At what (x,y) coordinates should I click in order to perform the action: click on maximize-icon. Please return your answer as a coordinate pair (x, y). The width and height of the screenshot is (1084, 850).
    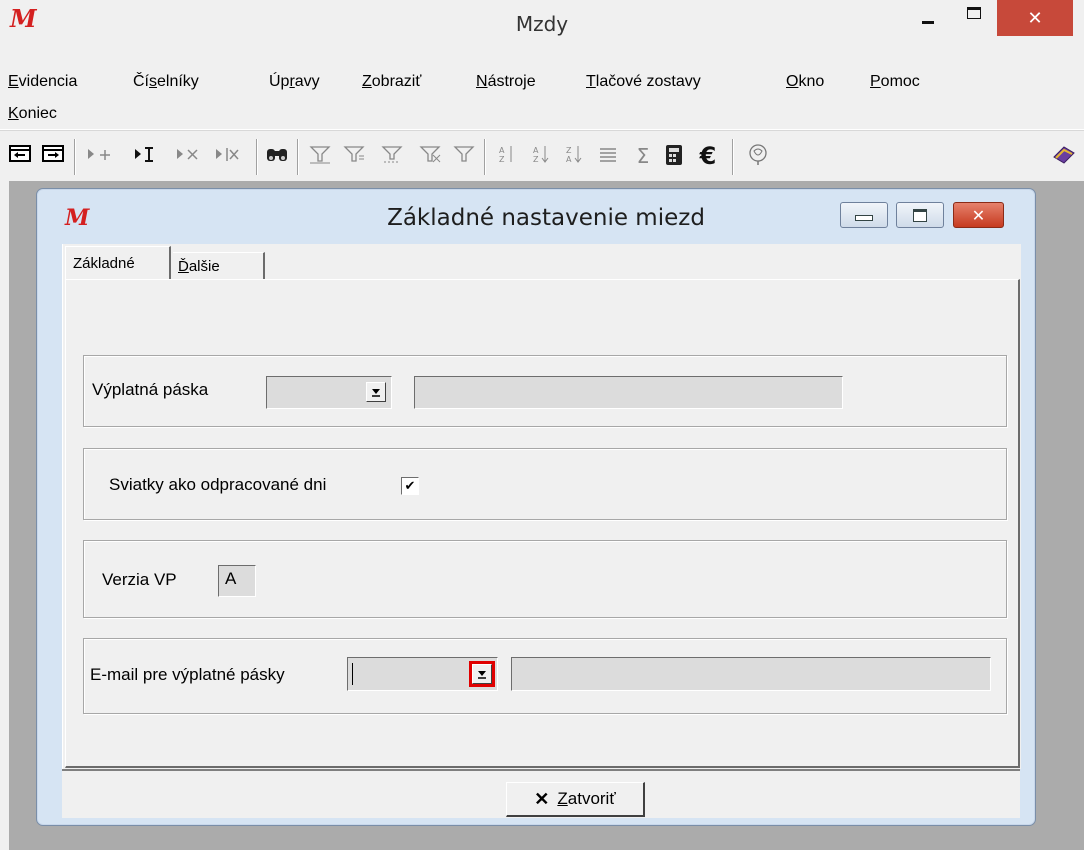
    Looking at the image, I should click on (974, 13).